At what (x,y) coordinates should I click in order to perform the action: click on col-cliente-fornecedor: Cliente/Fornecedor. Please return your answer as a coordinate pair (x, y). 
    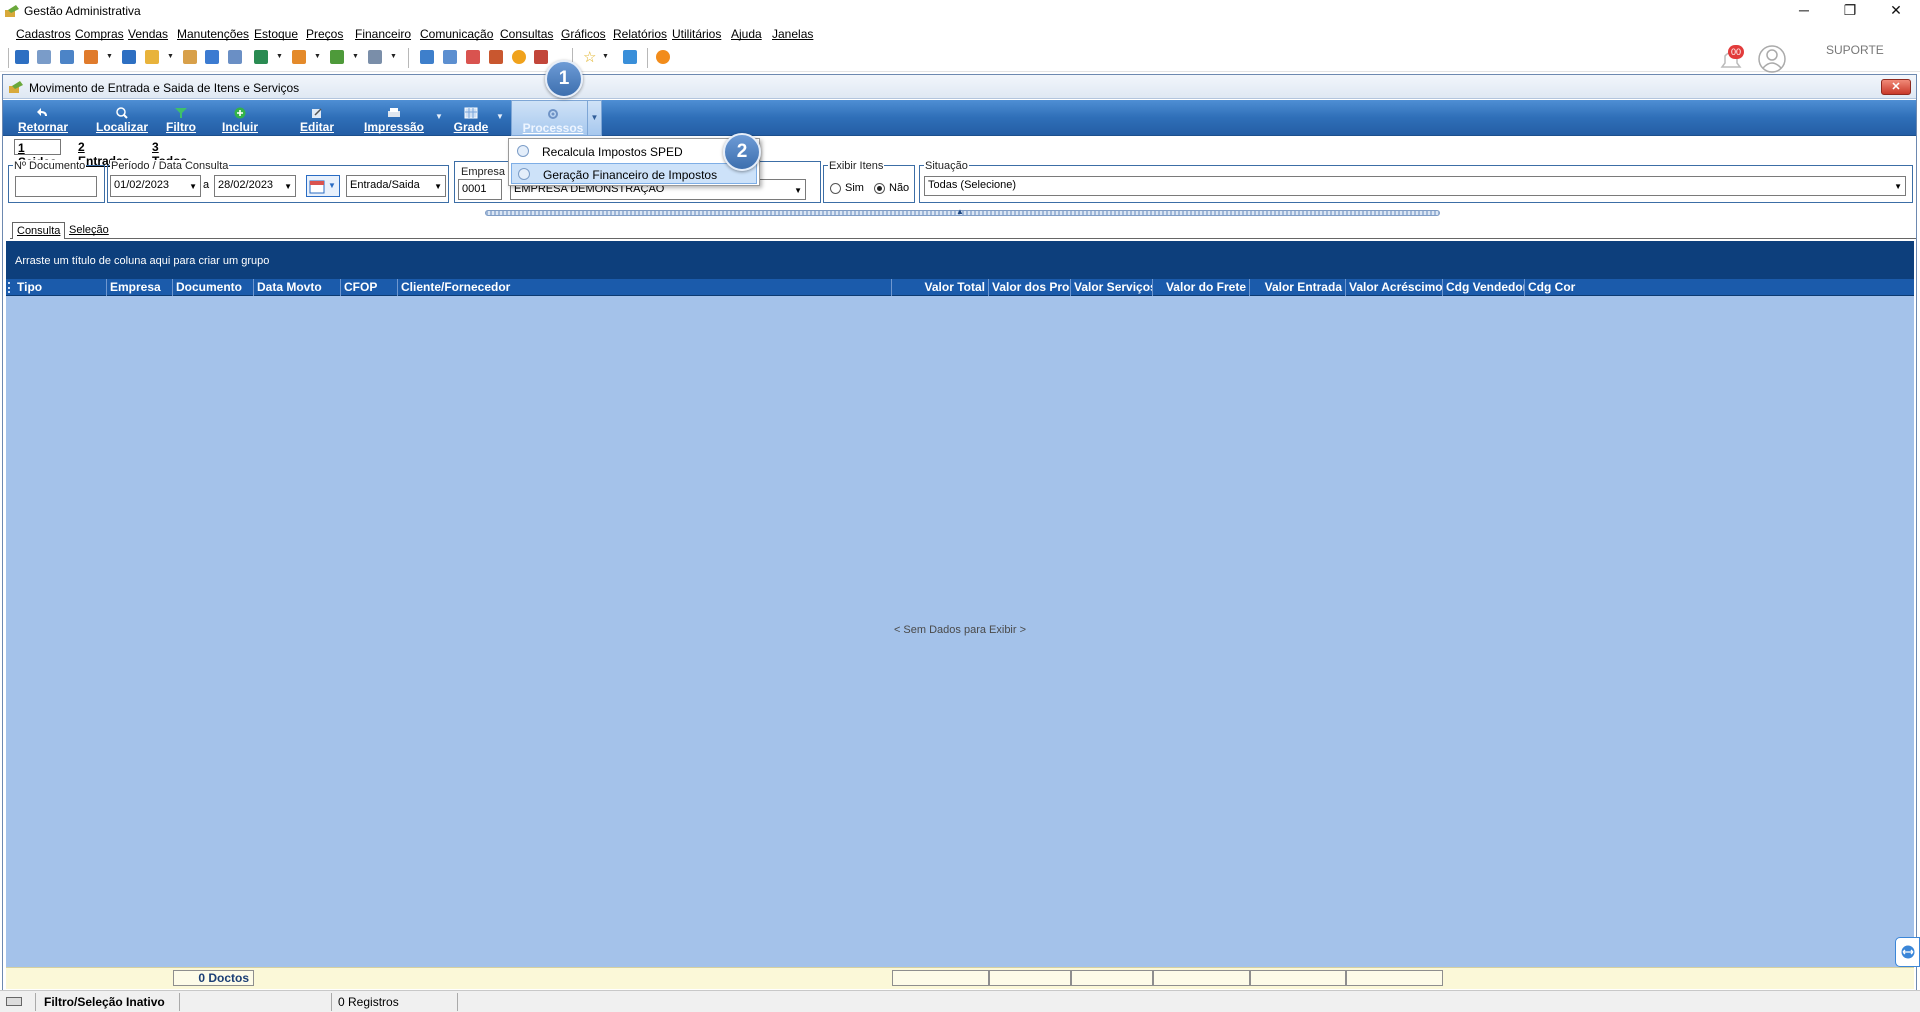
    Looking at the image, I should click on (645, 287).